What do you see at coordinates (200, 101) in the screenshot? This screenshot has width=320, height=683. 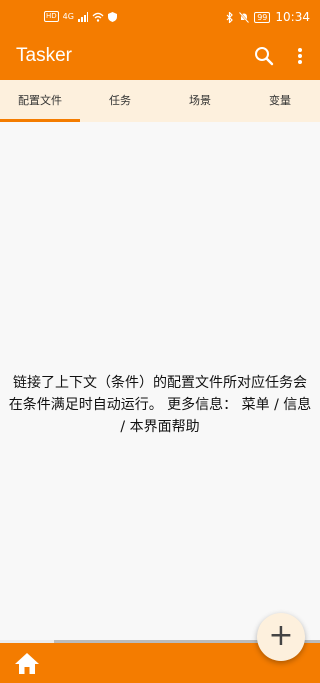 I see `tab-scenes: 场景` at bounding box center [200, 101].